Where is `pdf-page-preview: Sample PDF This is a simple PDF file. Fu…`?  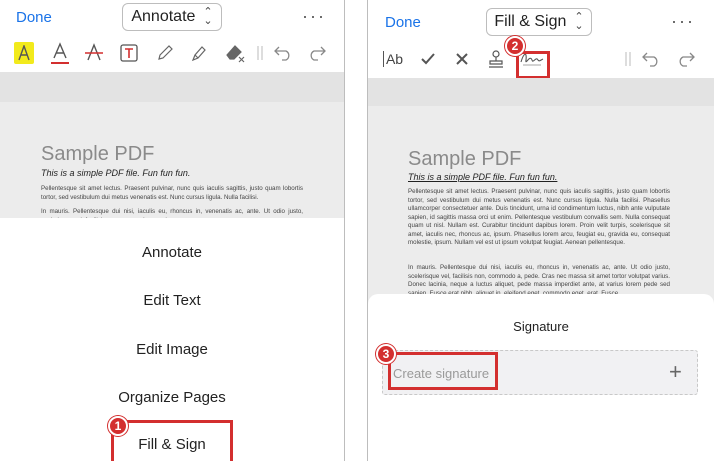 pdf-page-preview: Sample PDF This is a simple PDF file. Fu… is located at coordinates (172, 161).